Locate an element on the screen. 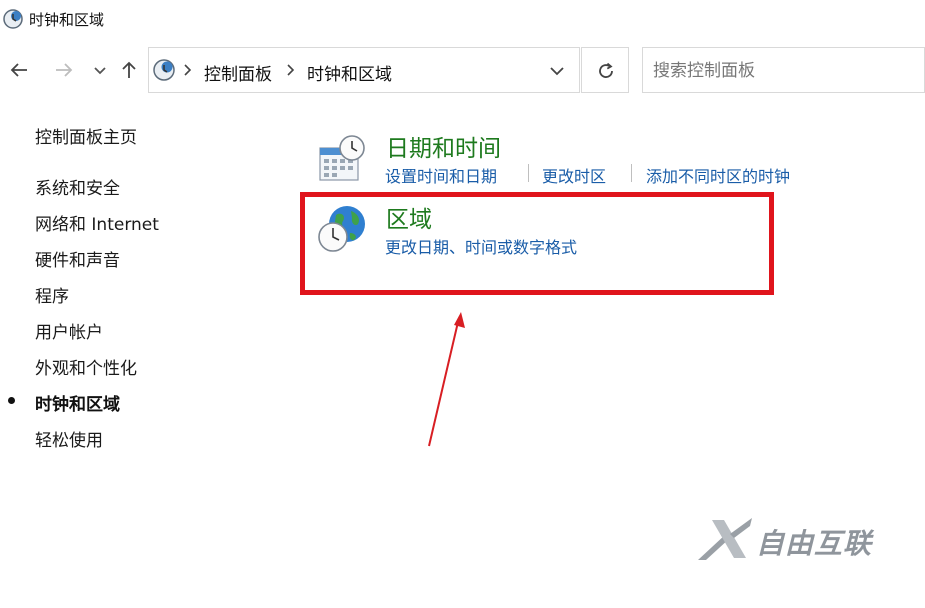 This screenshot has height=608, width=925. sidebar-item-ease-of-access: 轻松使用 is located at coordinates (69, 438).